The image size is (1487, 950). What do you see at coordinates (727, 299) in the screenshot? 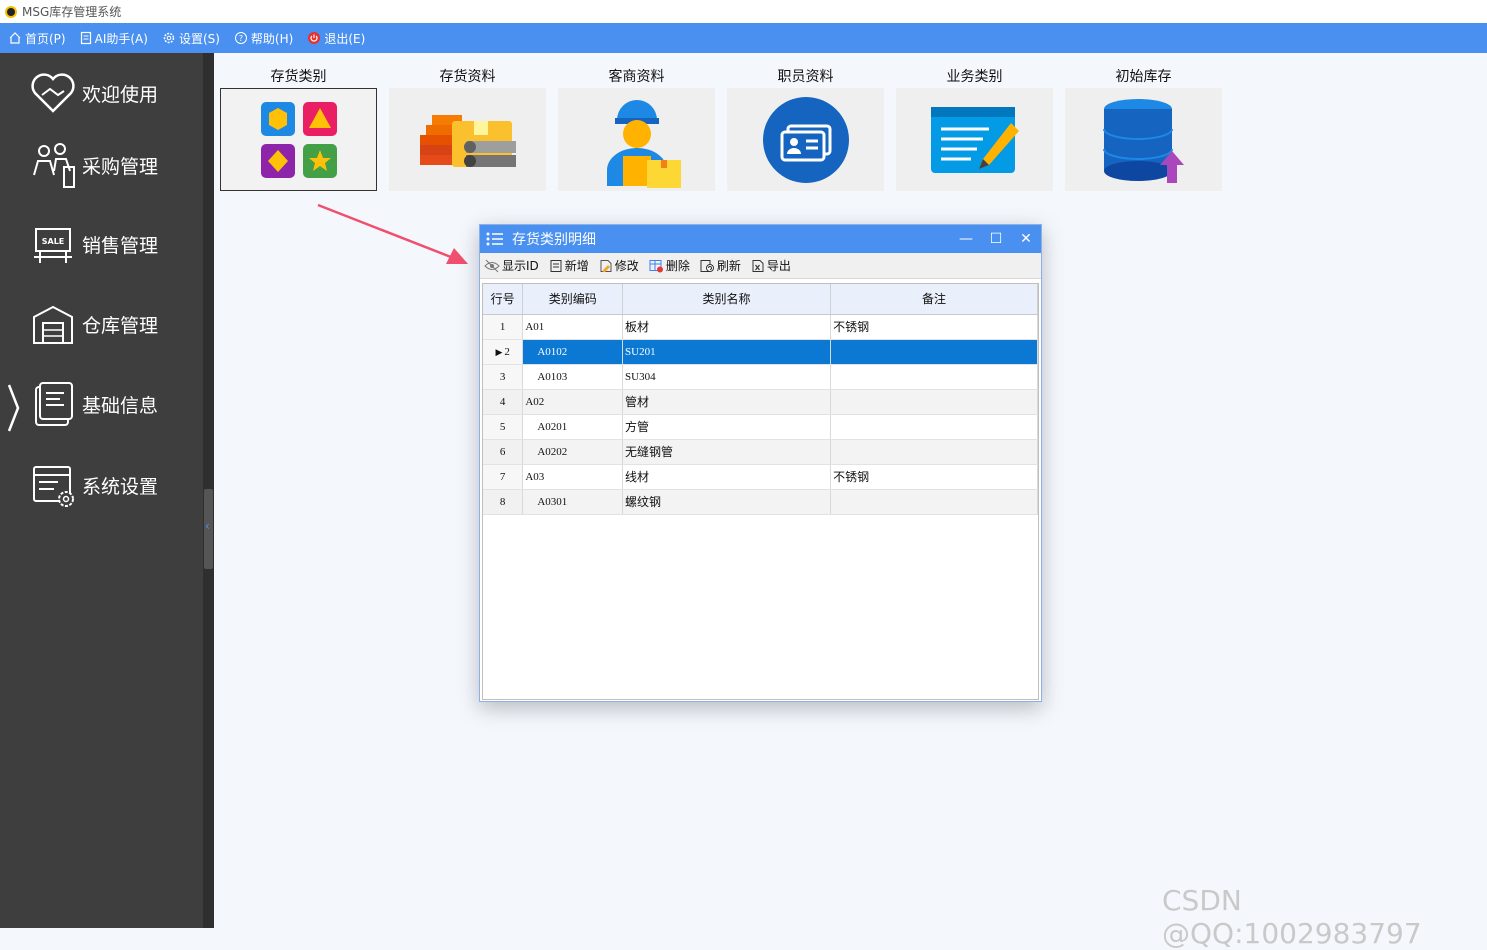
I see `column-header-category-name: 类别名称` at bounding box center [727, 299].